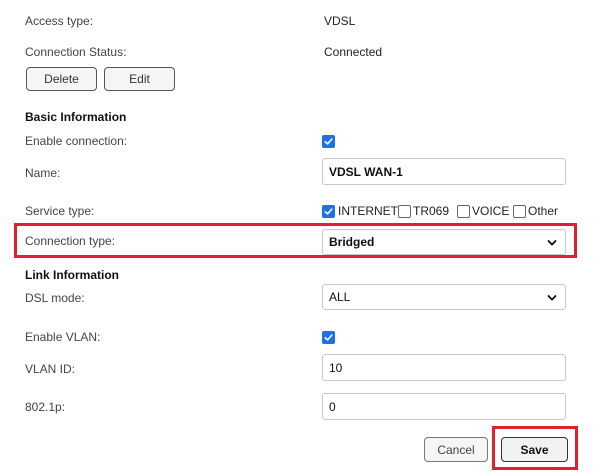 This screenshot has height=472, width=602. I want to click on dsl-mode-select: ALL, so click(444, 297).